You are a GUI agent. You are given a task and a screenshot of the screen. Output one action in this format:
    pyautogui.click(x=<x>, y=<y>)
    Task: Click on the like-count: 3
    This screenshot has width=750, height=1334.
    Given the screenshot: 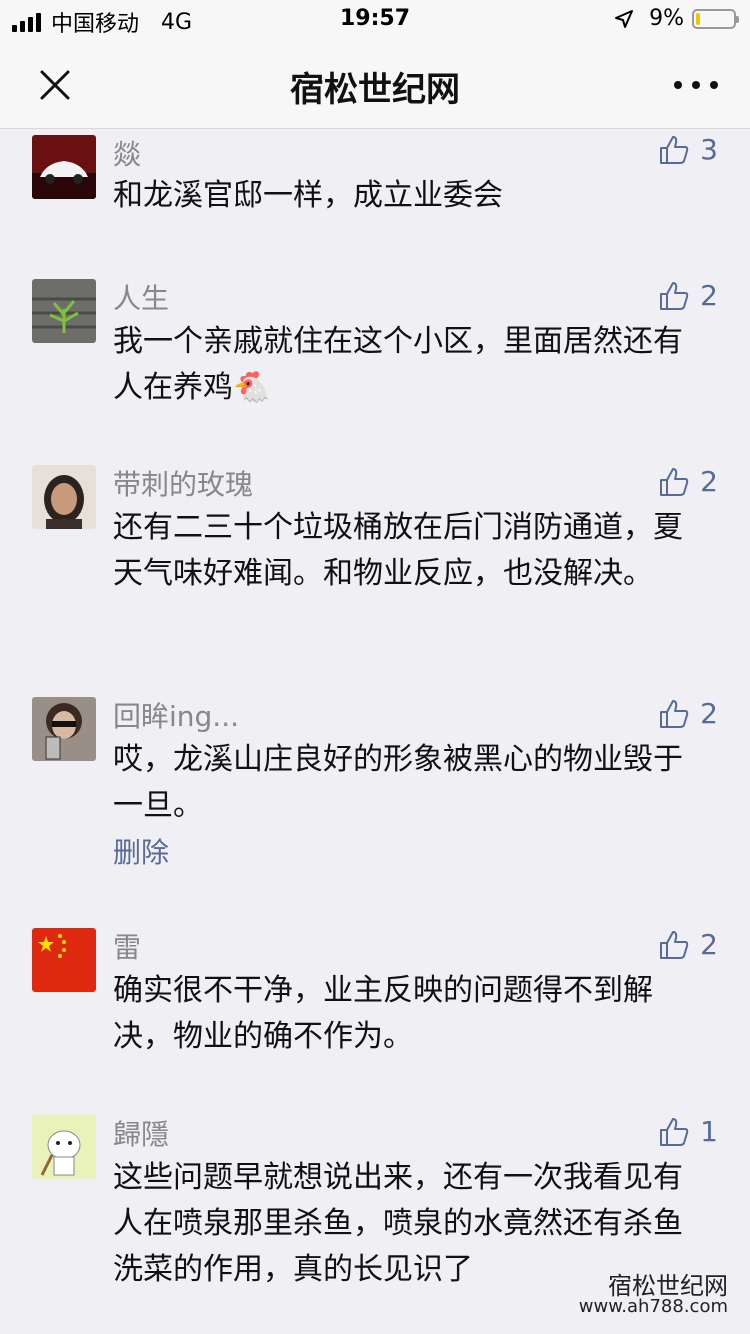 What is the action you would take?
    pyautogui.click(x=709, y=149)
    